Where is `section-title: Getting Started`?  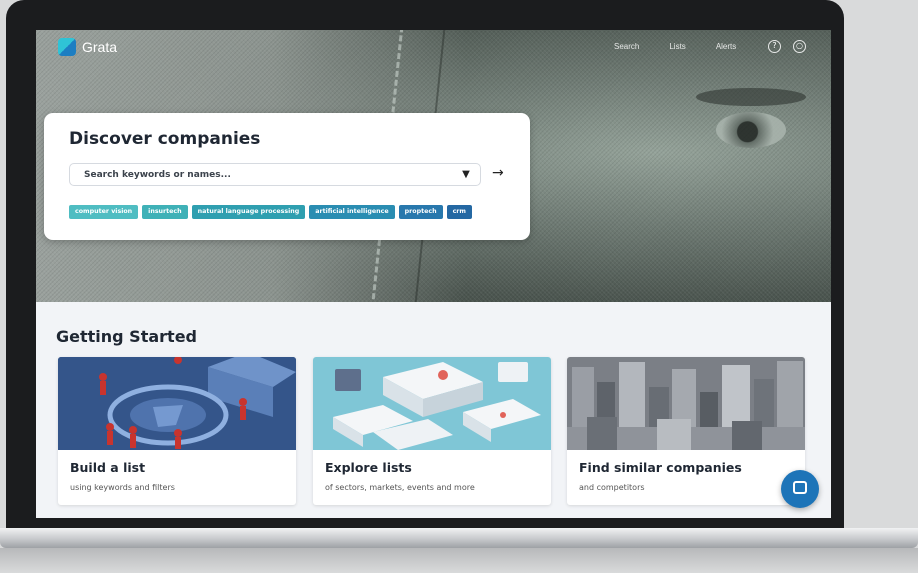
section-title: Getting Started is located at coordinates (126, 336).